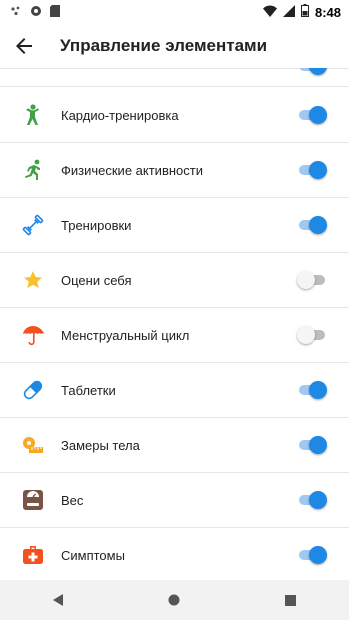  What do you see at coordinates (33, 115) in the screenshot?
I see `running-person-icon` at bounding box center [33, 115].